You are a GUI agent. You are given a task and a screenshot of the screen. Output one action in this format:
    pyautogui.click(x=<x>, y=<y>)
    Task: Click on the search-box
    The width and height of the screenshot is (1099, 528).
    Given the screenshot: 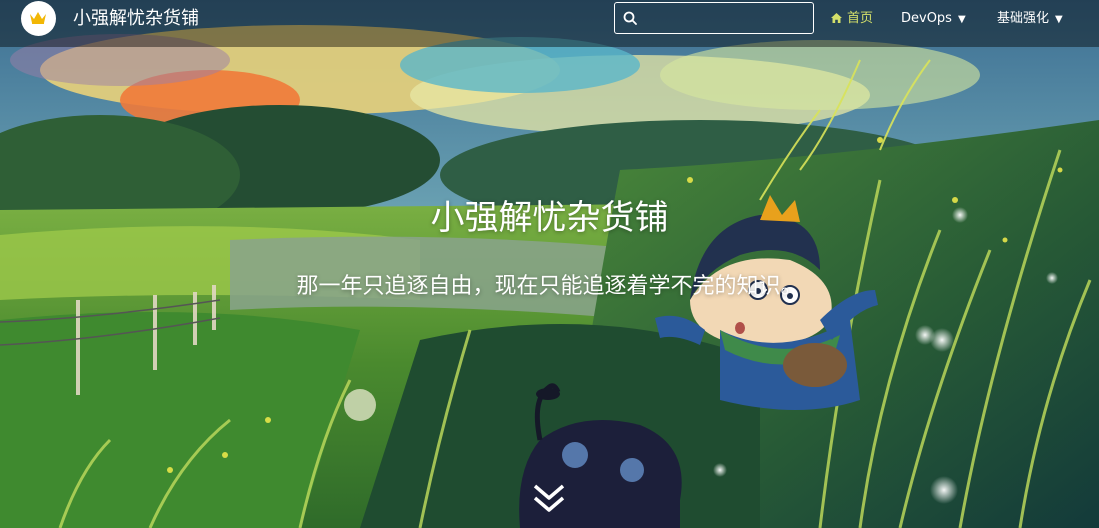 What is the action you would take?
    pyautogui.click(x=714, y=18)
    